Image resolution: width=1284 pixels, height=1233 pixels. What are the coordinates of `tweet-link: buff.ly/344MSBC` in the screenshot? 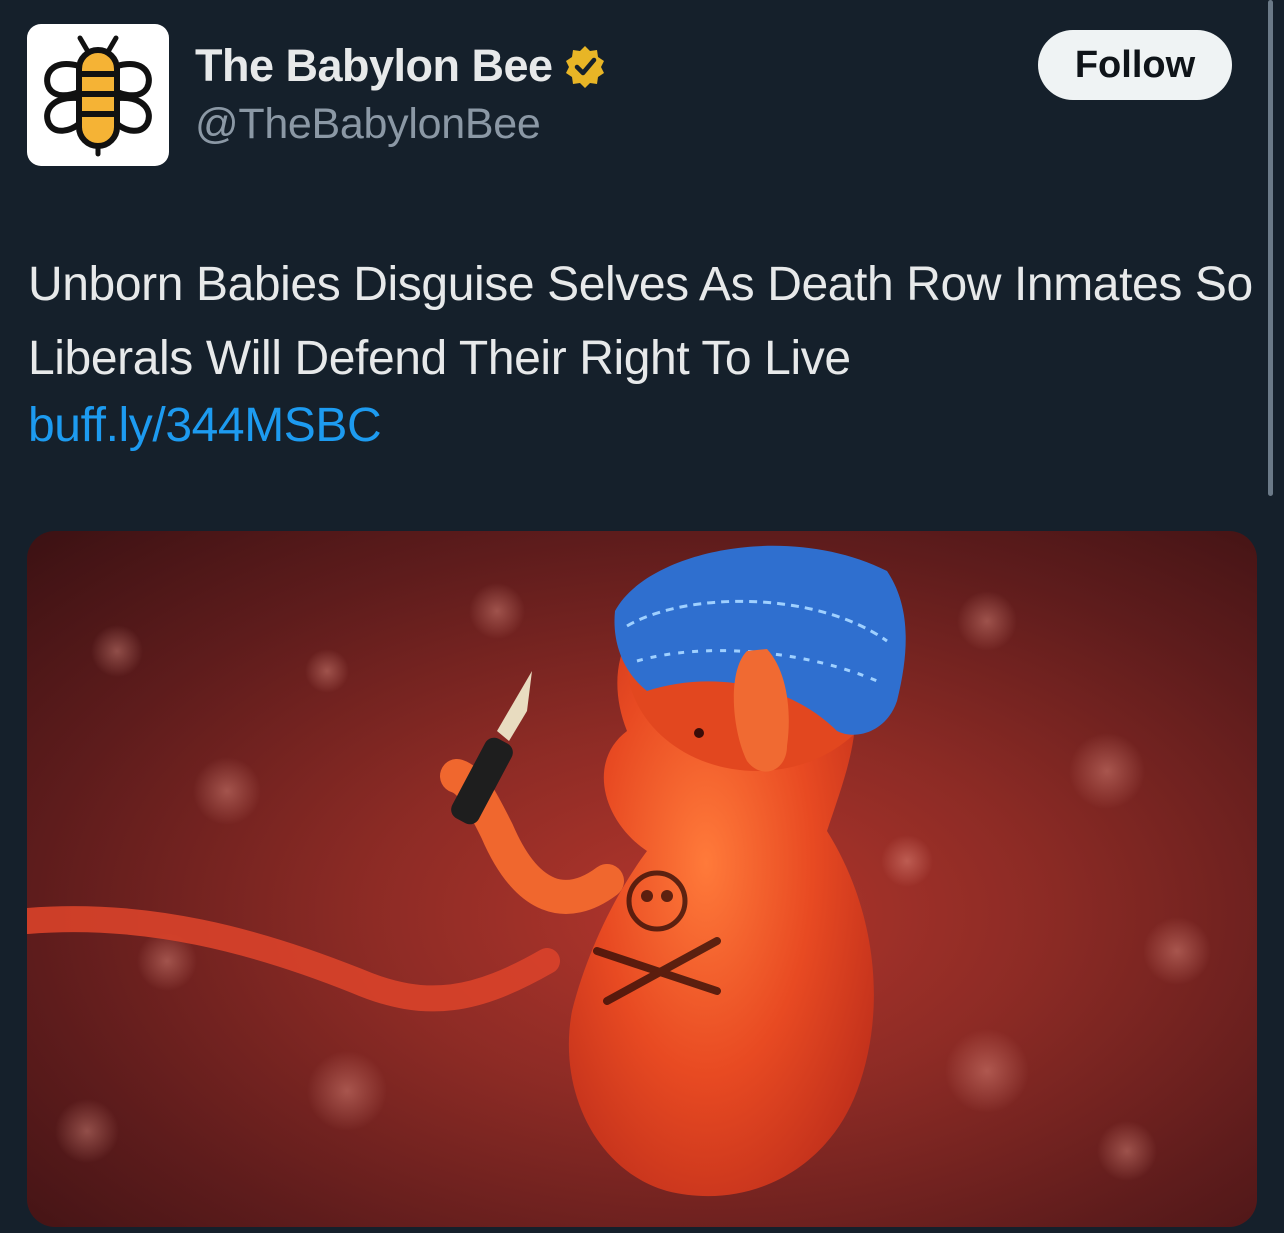 It's located at (205, 426).